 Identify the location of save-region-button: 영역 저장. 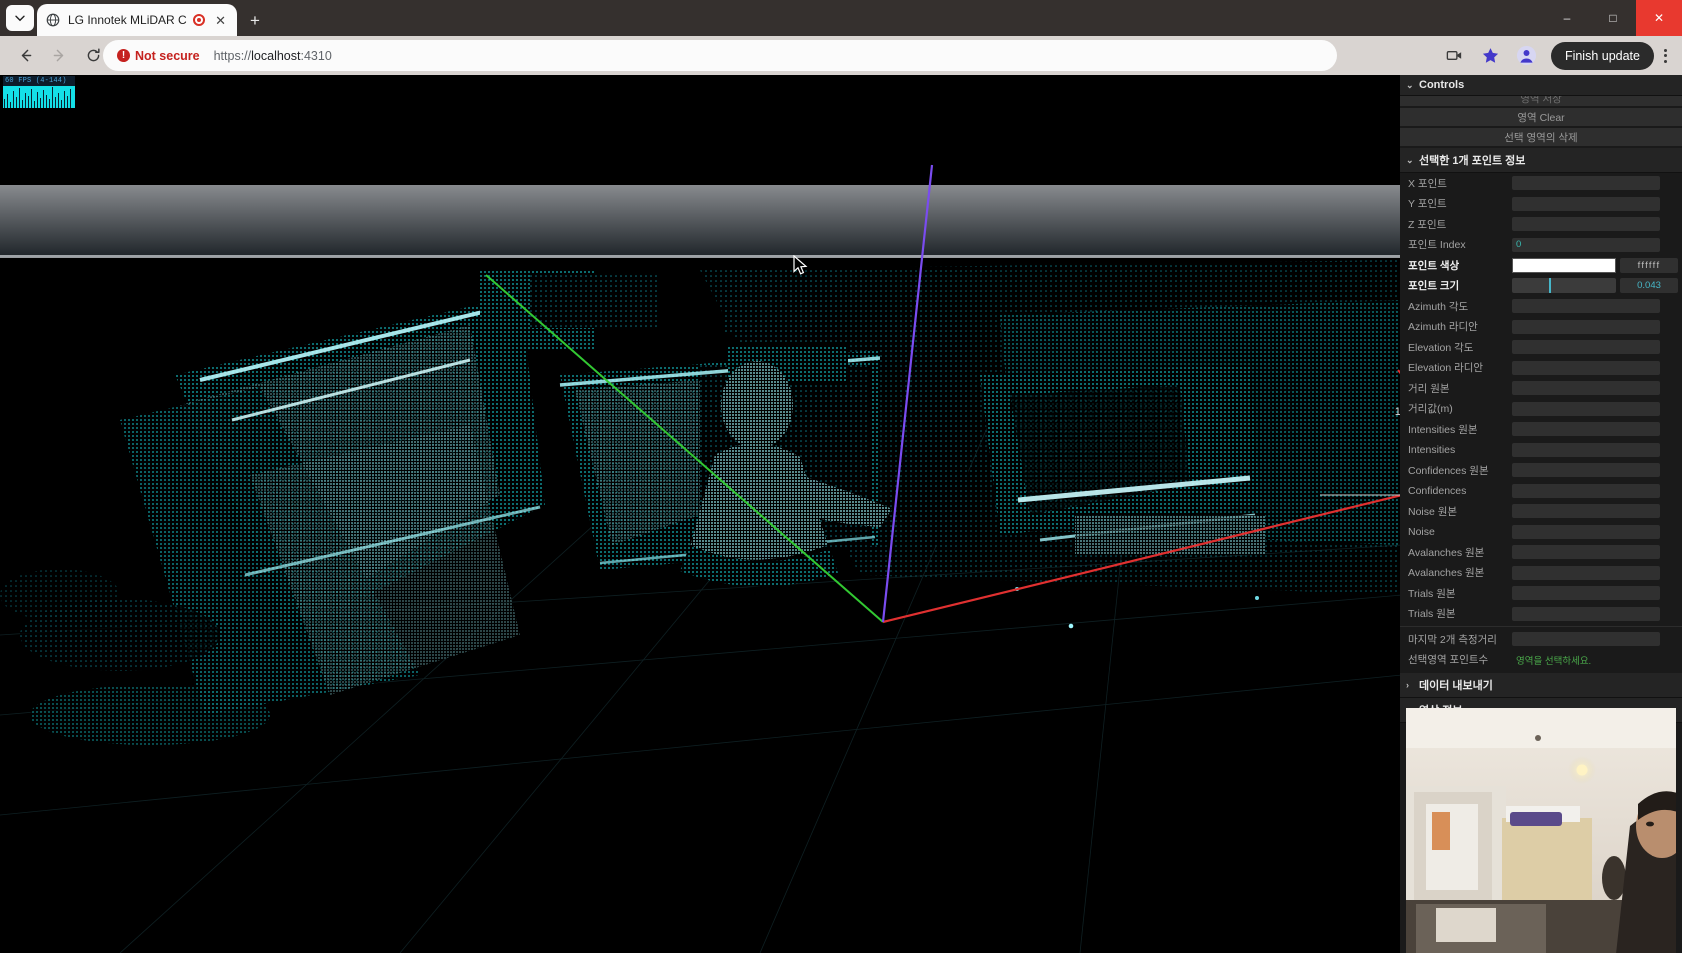
(1541, 101).